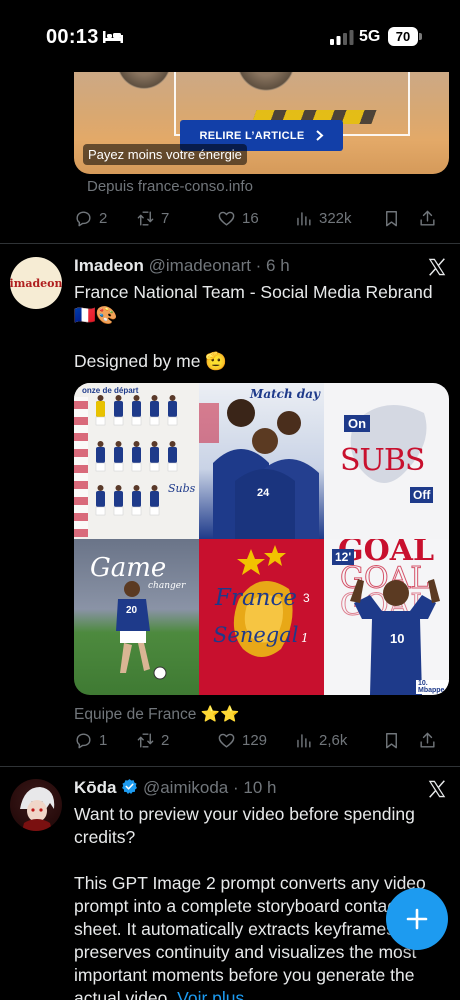 Image resolution: width=460 pixels, height=1000 pixels. I want to click on repost-button: 2, so click(176, 740).